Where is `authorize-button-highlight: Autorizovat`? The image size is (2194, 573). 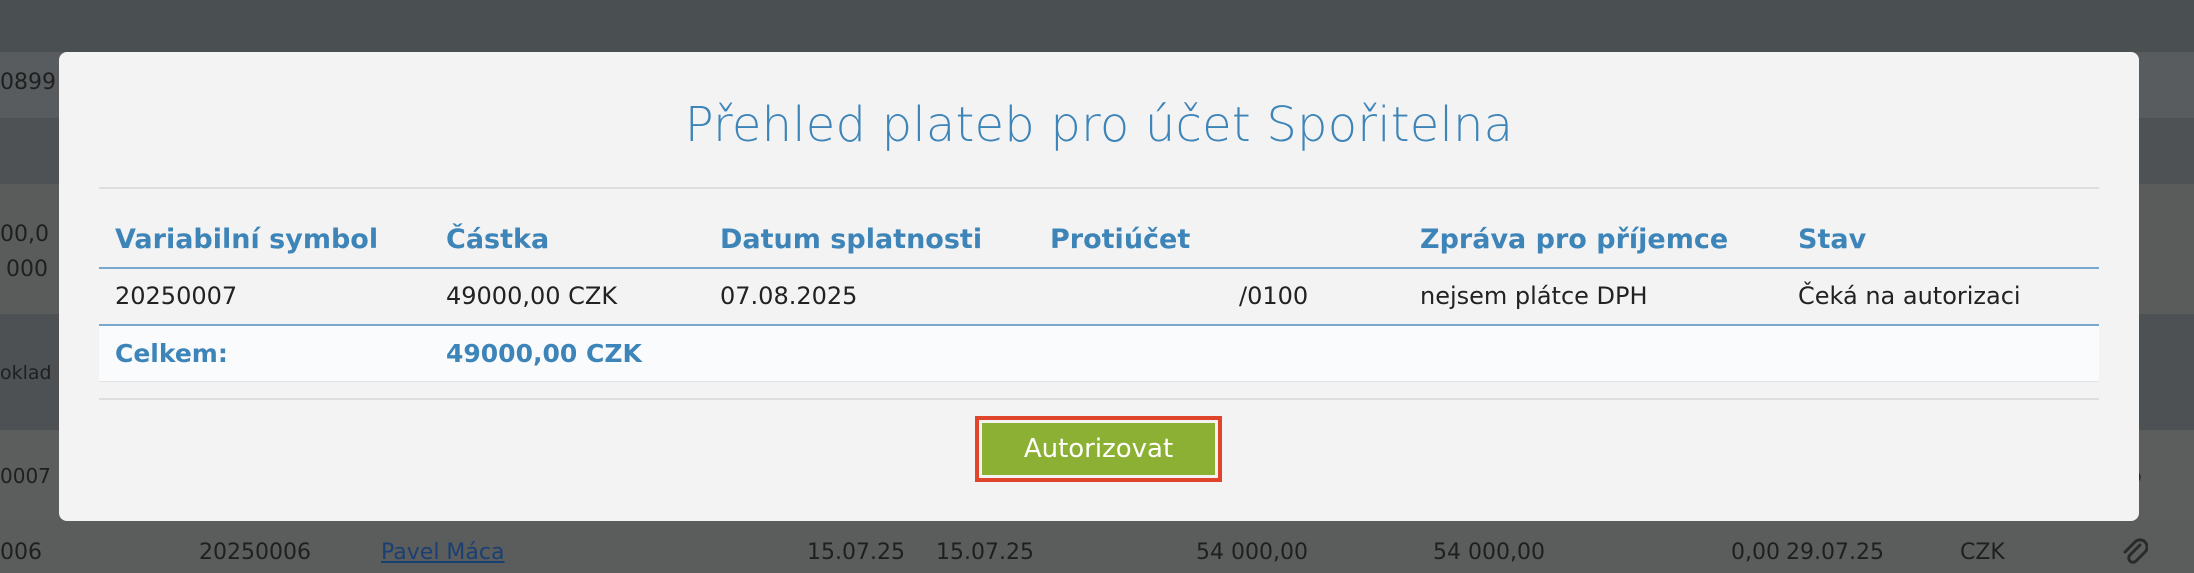
authorize-button-highlight: Autorizovat is located at coordinates (1098, 449).